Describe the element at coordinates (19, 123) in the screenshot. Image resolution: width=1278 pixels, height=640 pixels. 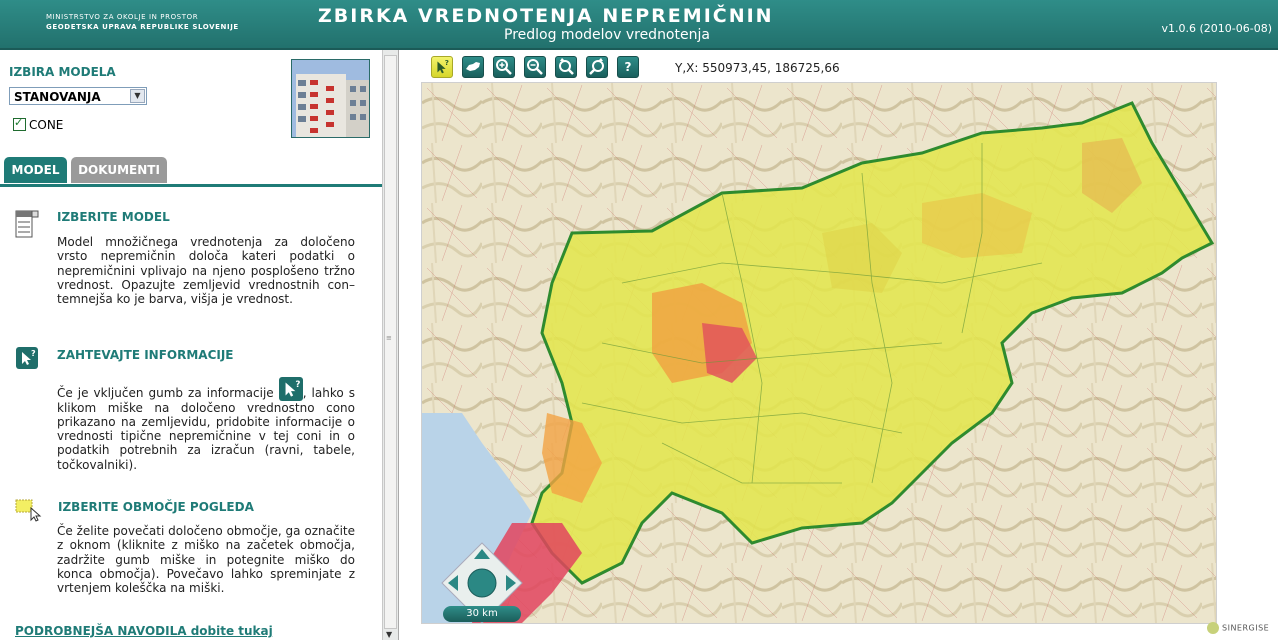
I see `checkbox-icon` at that location.